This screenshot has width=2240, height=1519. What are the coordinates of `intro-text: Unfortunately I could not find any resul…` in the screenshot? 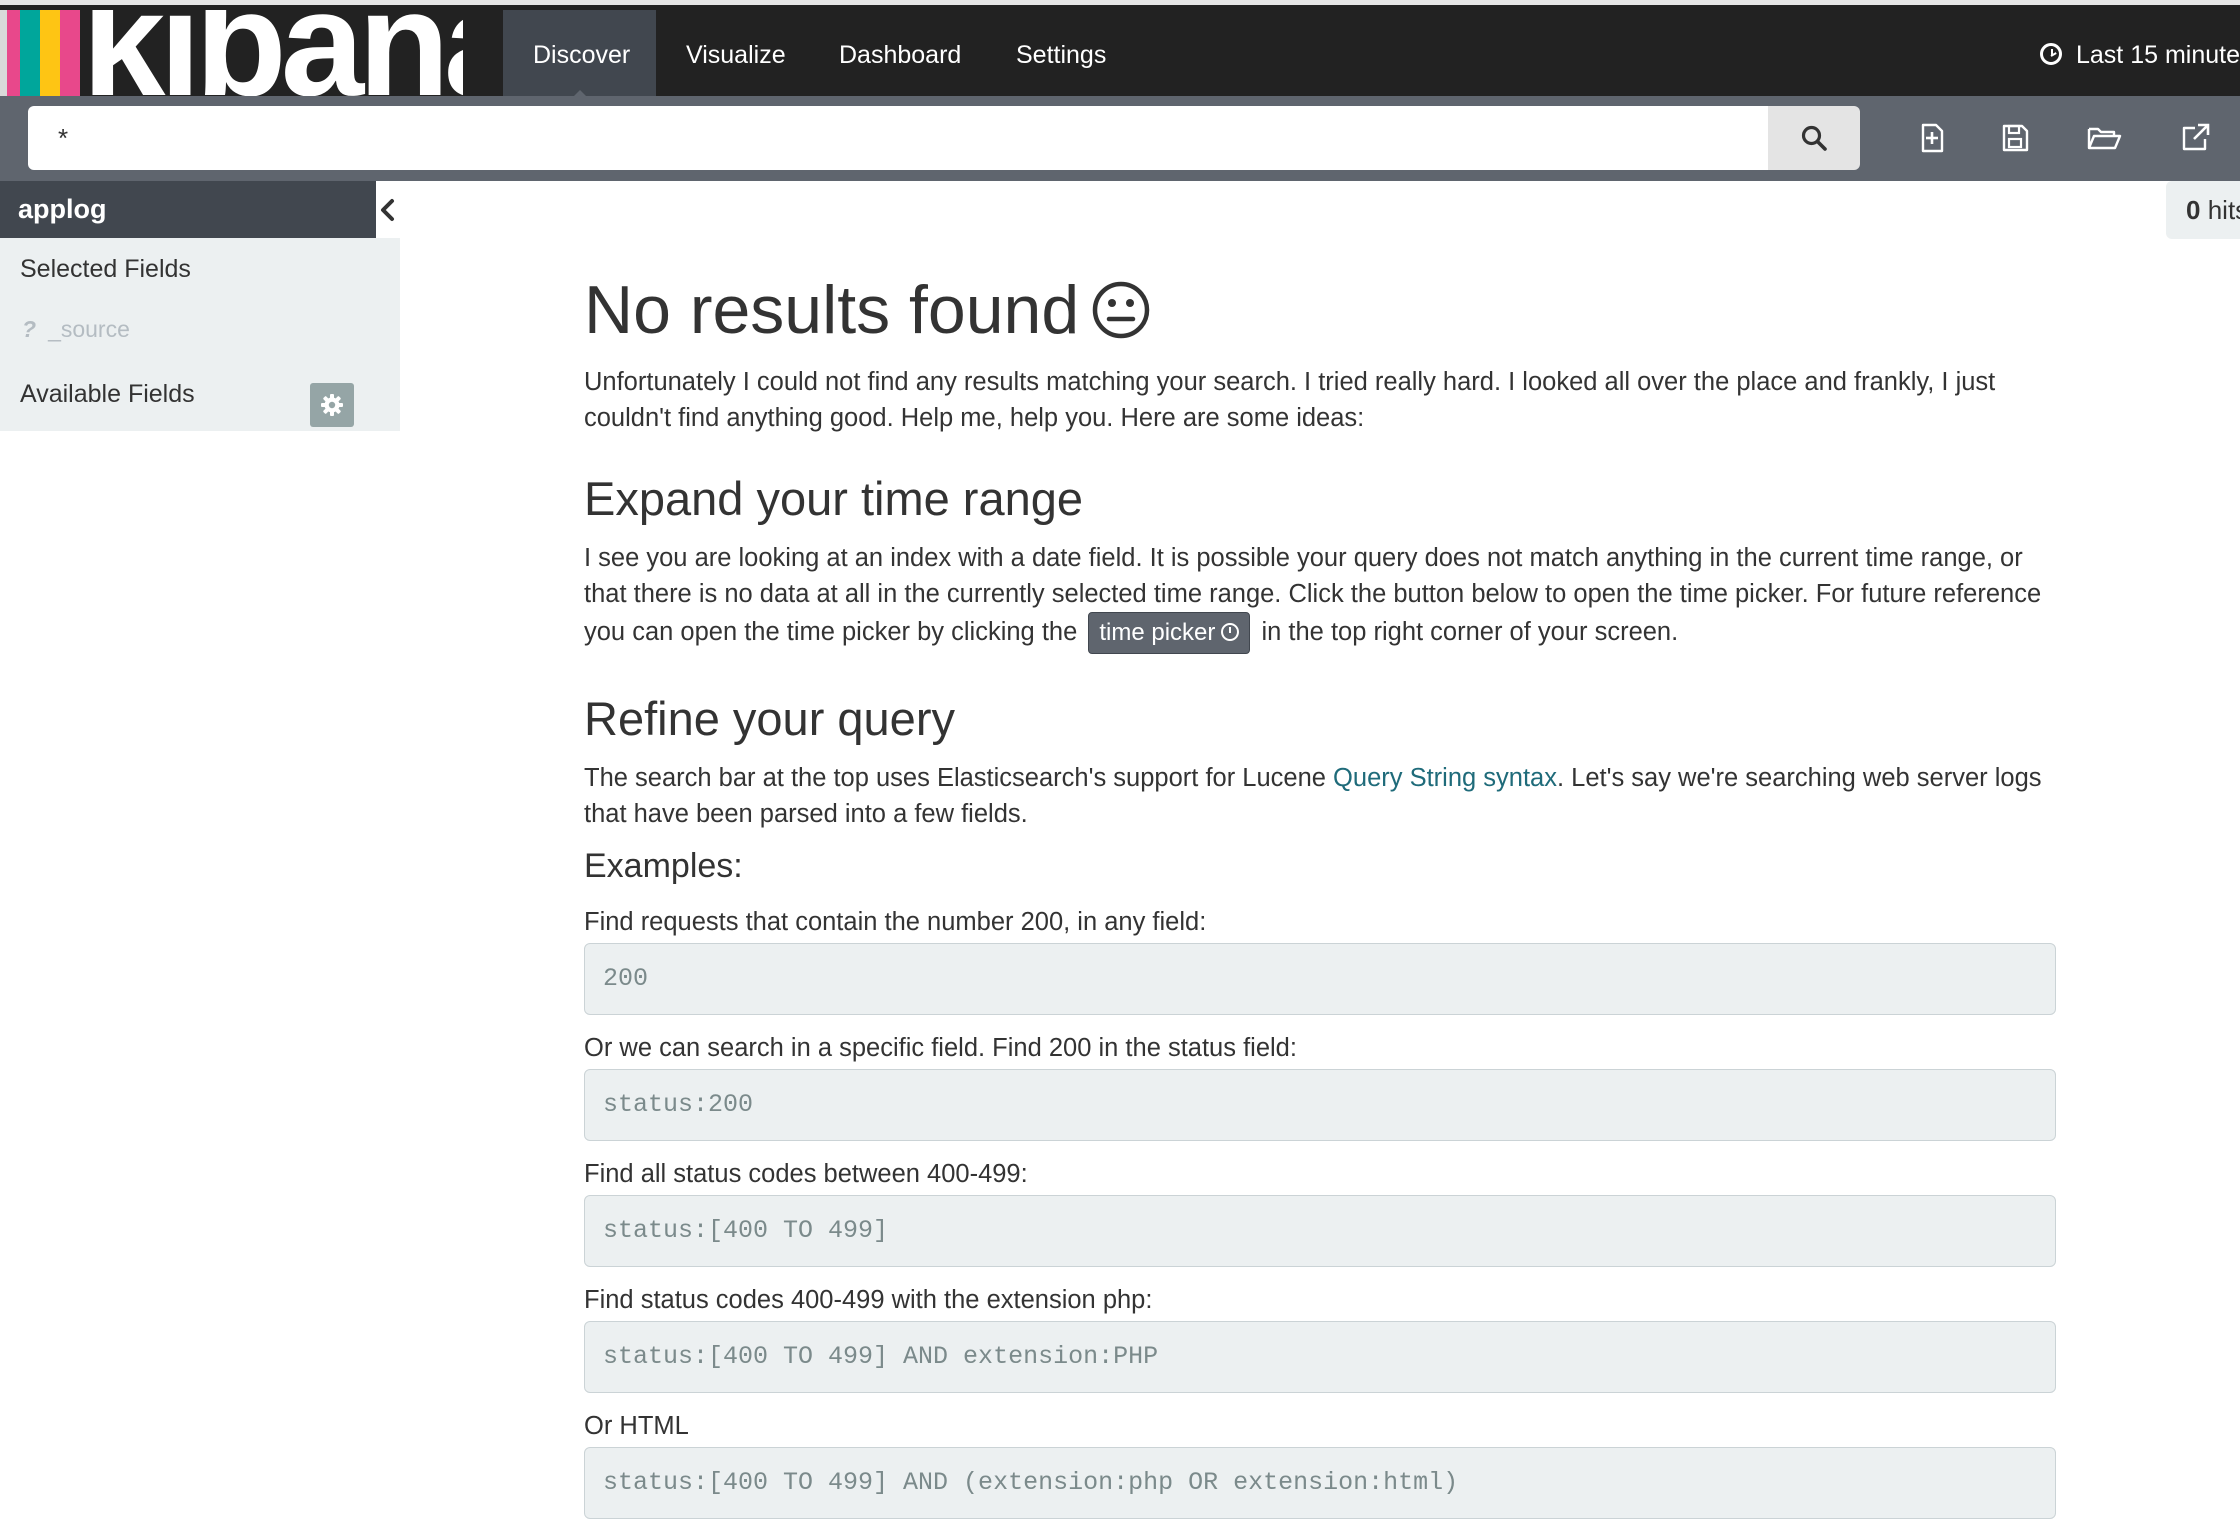 It's located at (1290, 400).